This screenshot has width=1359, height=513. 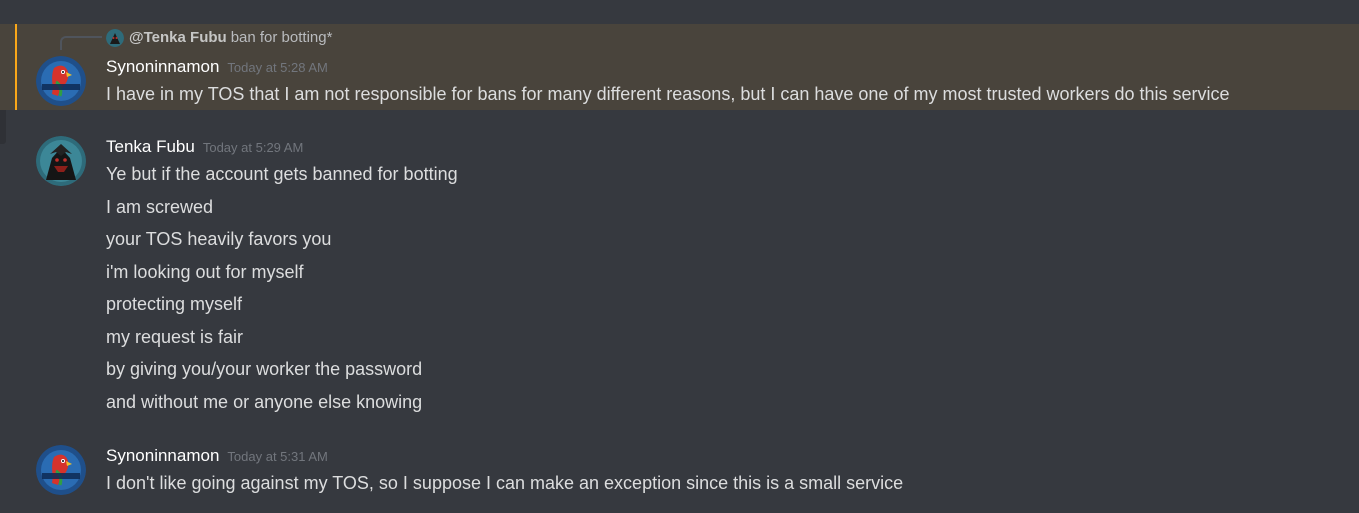 I want to click on message-text: and without me or anyone else knowing, so click(x=264, y=402).